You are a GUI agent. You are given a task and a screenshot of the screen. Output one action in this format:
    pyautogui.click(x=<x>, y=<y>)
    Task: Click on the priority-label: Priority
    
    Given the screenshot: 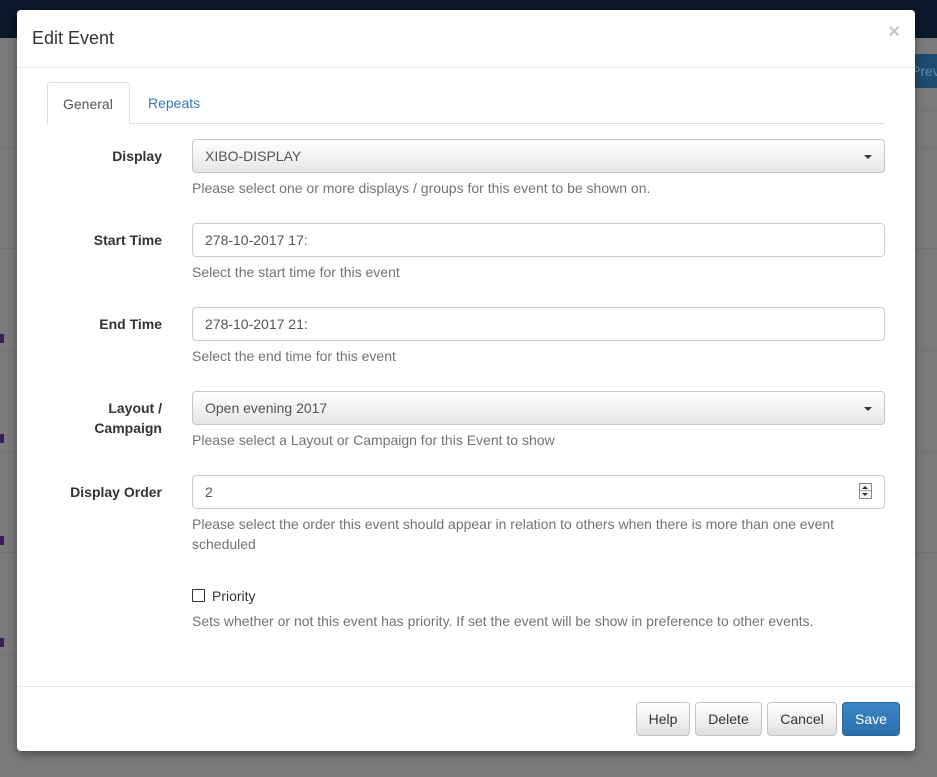 What is the action you would take?
    pyautogui.click(x=234, y=596)
    